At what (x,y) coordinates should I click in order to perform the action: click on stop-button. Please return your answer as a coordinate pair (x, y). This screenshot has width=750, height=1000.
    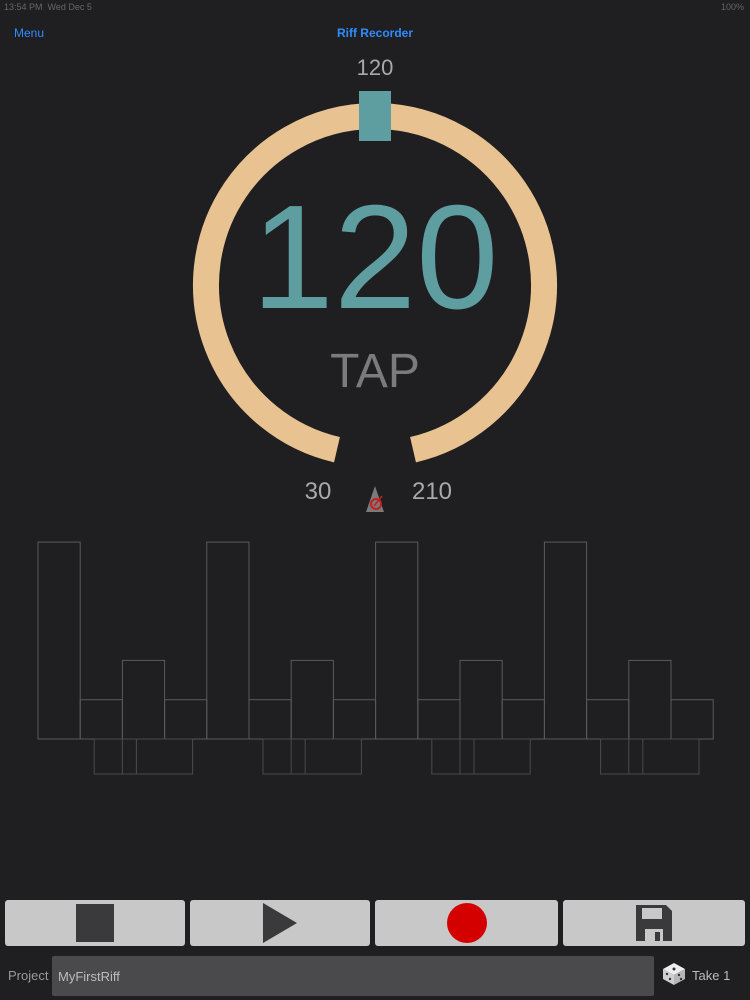
    Looking at the image, I should click on (95, 923).